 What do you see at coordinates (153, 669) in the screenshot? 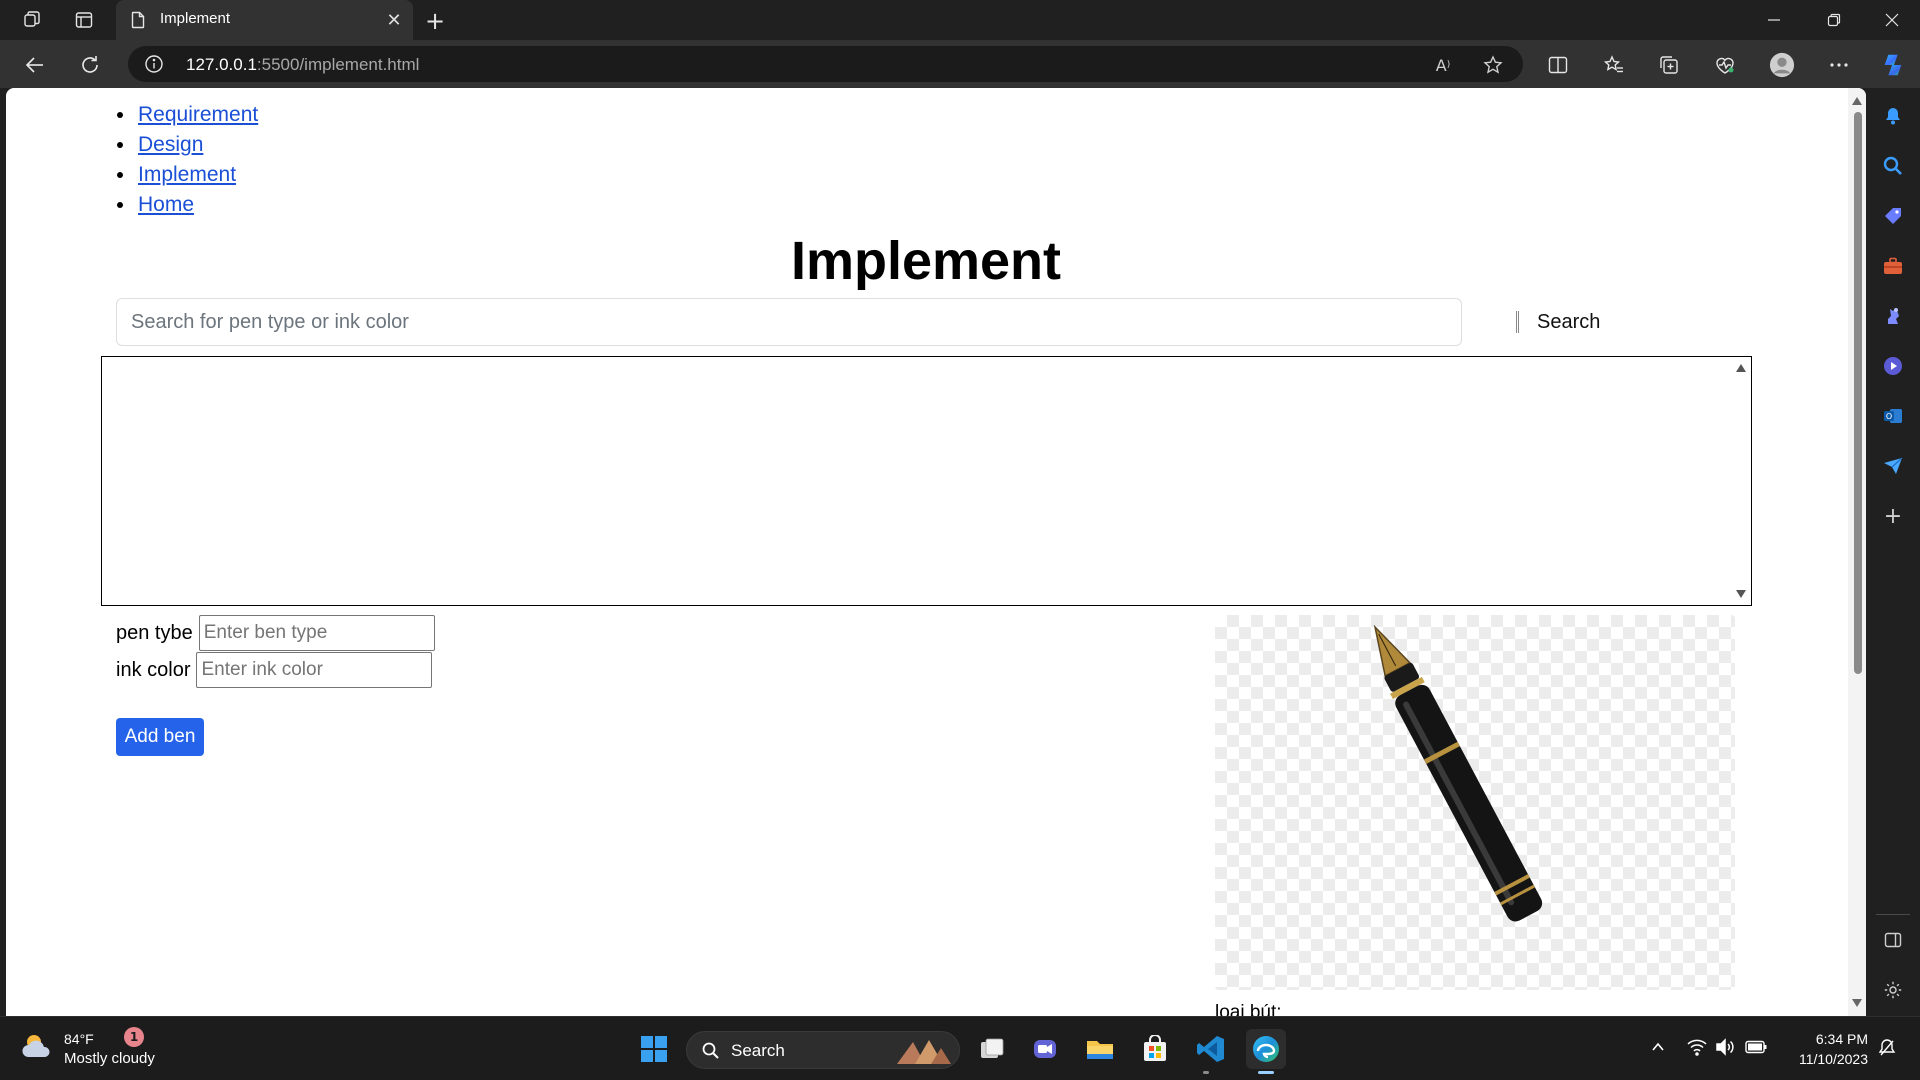
I see `ink-color-label: ink color` at bounding box center [153, 669].